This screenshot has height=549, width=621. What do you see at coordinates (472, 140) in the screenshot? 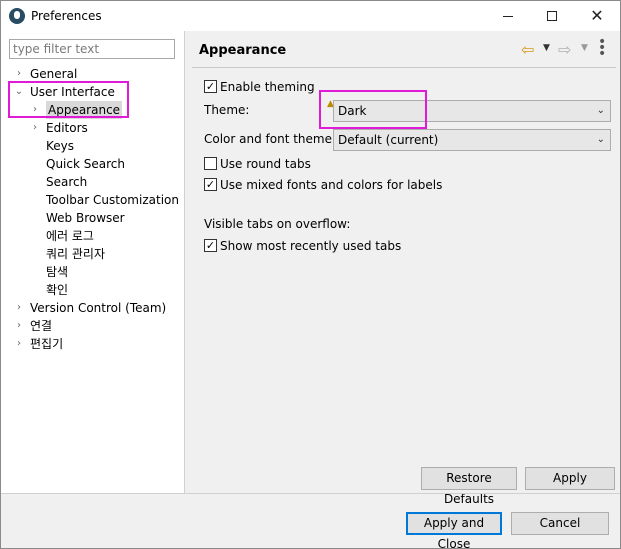
I see `color-font-theme-select: Default (current) ⌄` at bounding box center [472, 140].